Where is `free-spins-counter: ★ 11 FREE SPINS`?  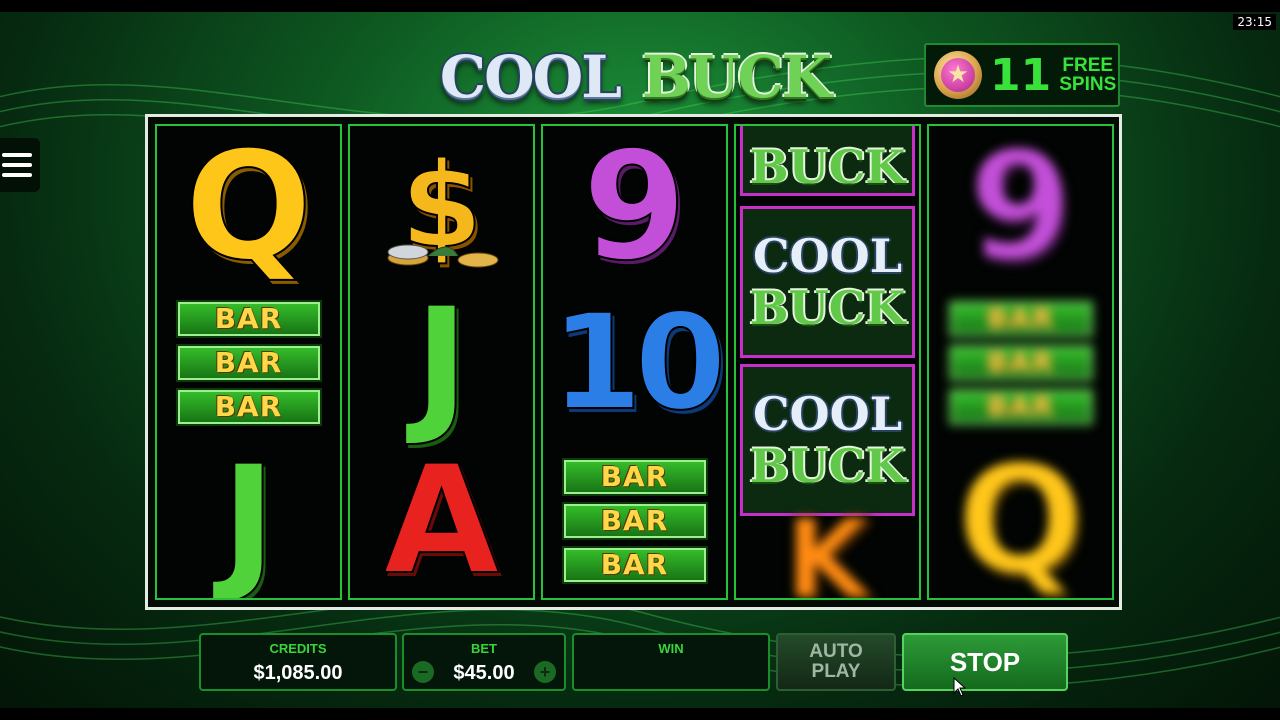 free-spins-counter: ★ 11 FREE SPINS is located at coordinates (1022, 75).